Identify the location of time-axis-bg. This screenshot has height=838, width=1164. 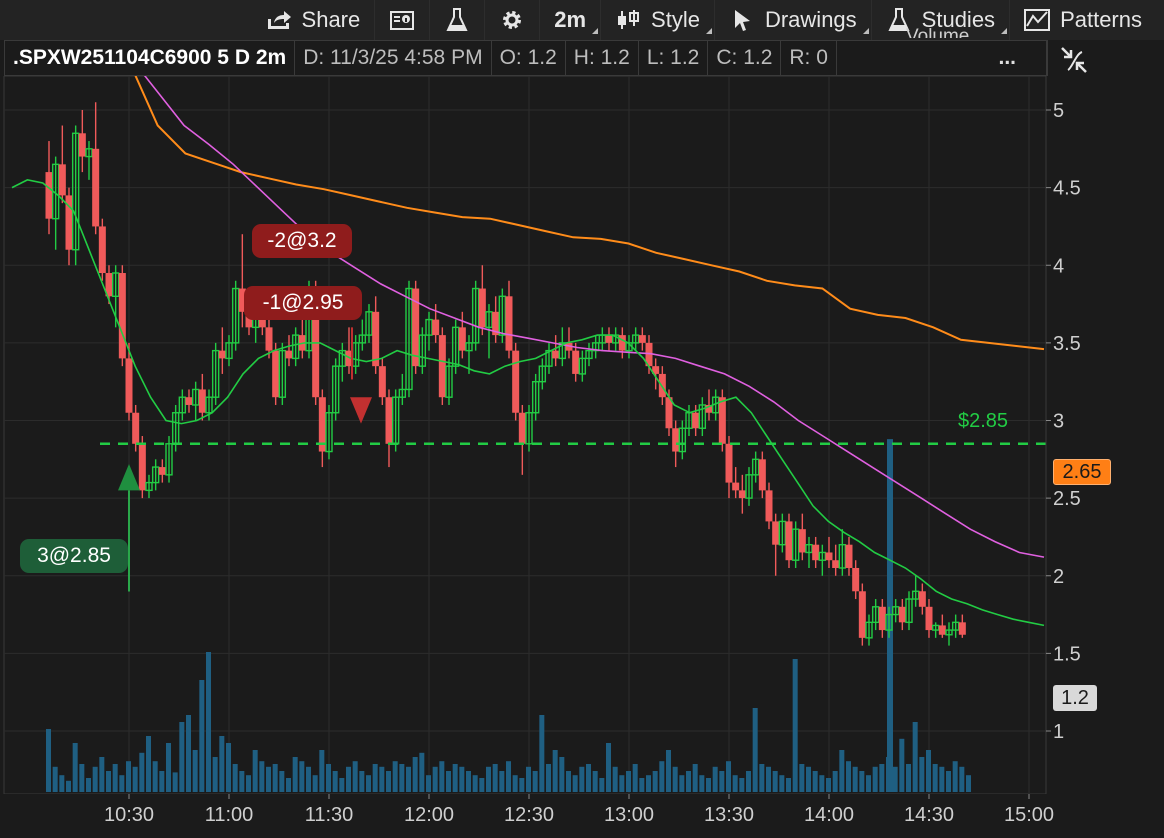
(582, 816).